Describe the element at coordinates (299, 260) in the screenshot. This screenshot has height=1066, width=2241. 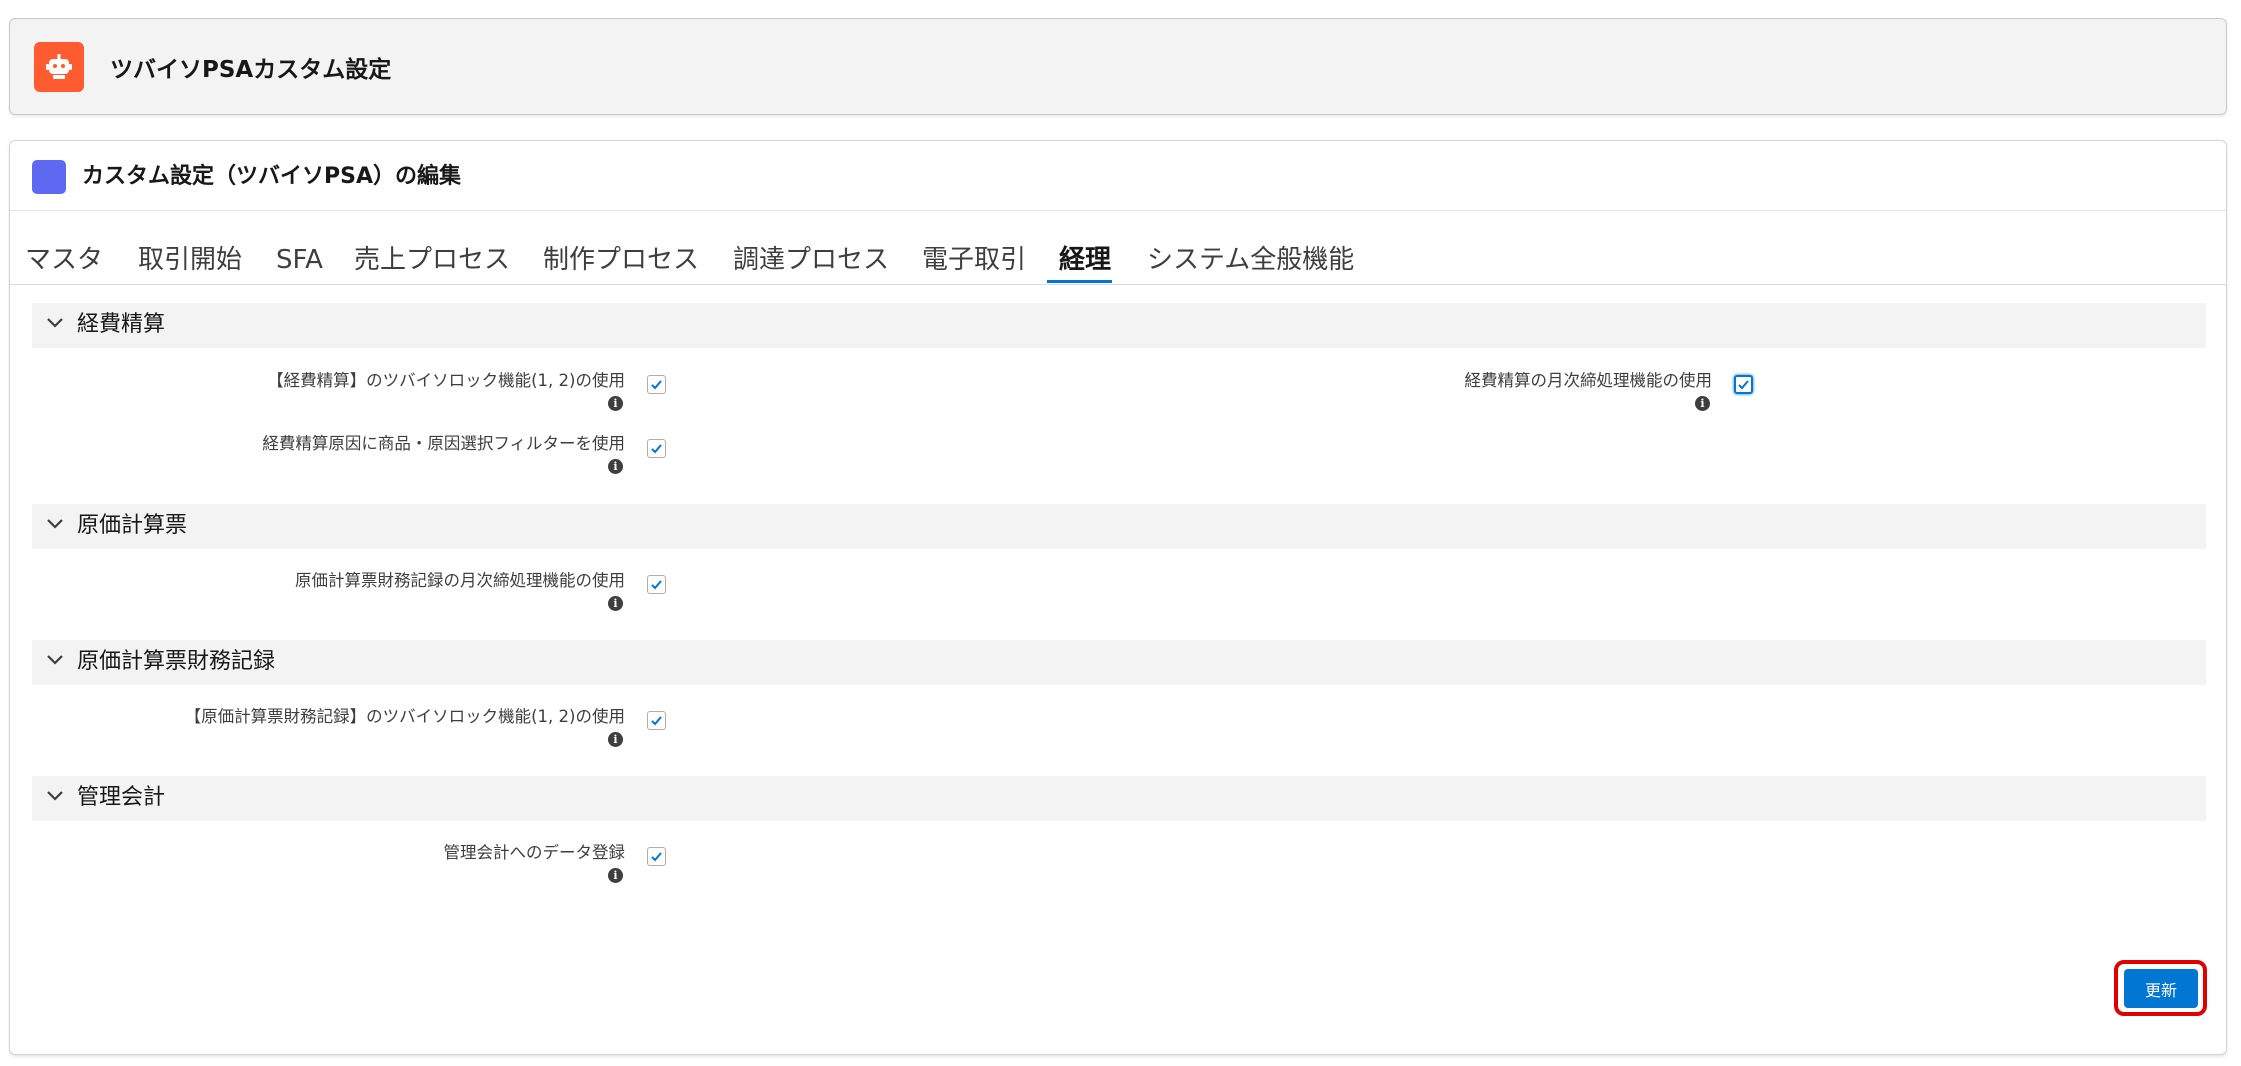
I see `tab-sfa: SFA` at that location.